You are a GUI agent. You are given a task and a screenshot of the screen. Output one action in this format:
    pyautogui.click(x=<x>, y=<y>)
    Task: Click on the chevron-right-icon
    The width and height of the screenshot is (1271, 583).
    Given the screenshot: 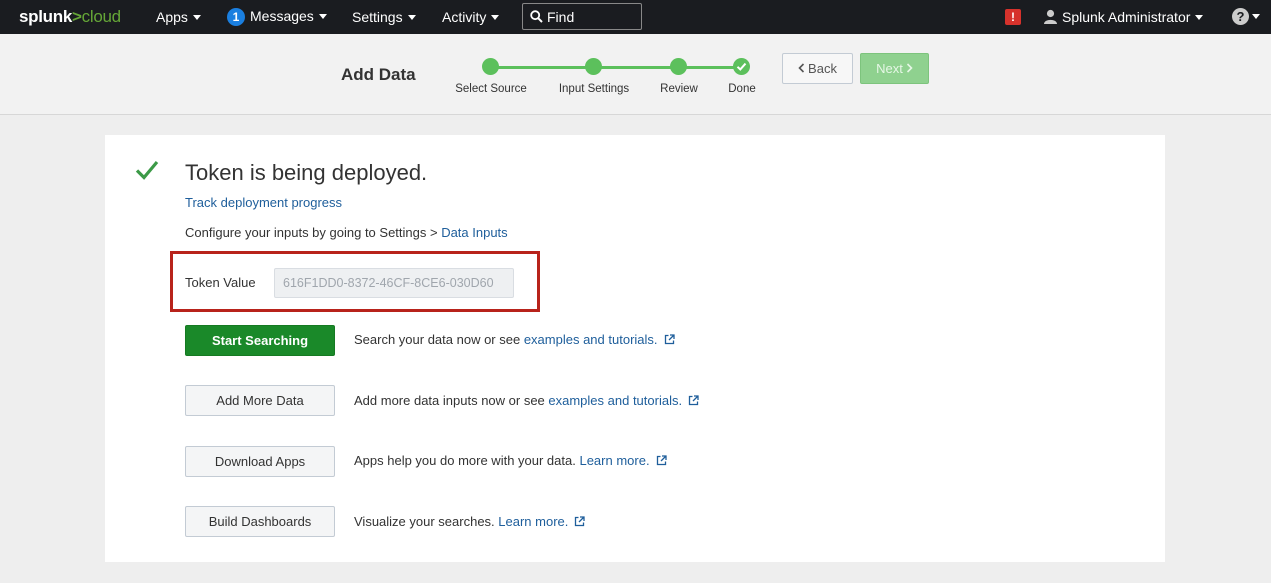 What is the action you would take?
    pyautogui.click(x=909, y=68)
    